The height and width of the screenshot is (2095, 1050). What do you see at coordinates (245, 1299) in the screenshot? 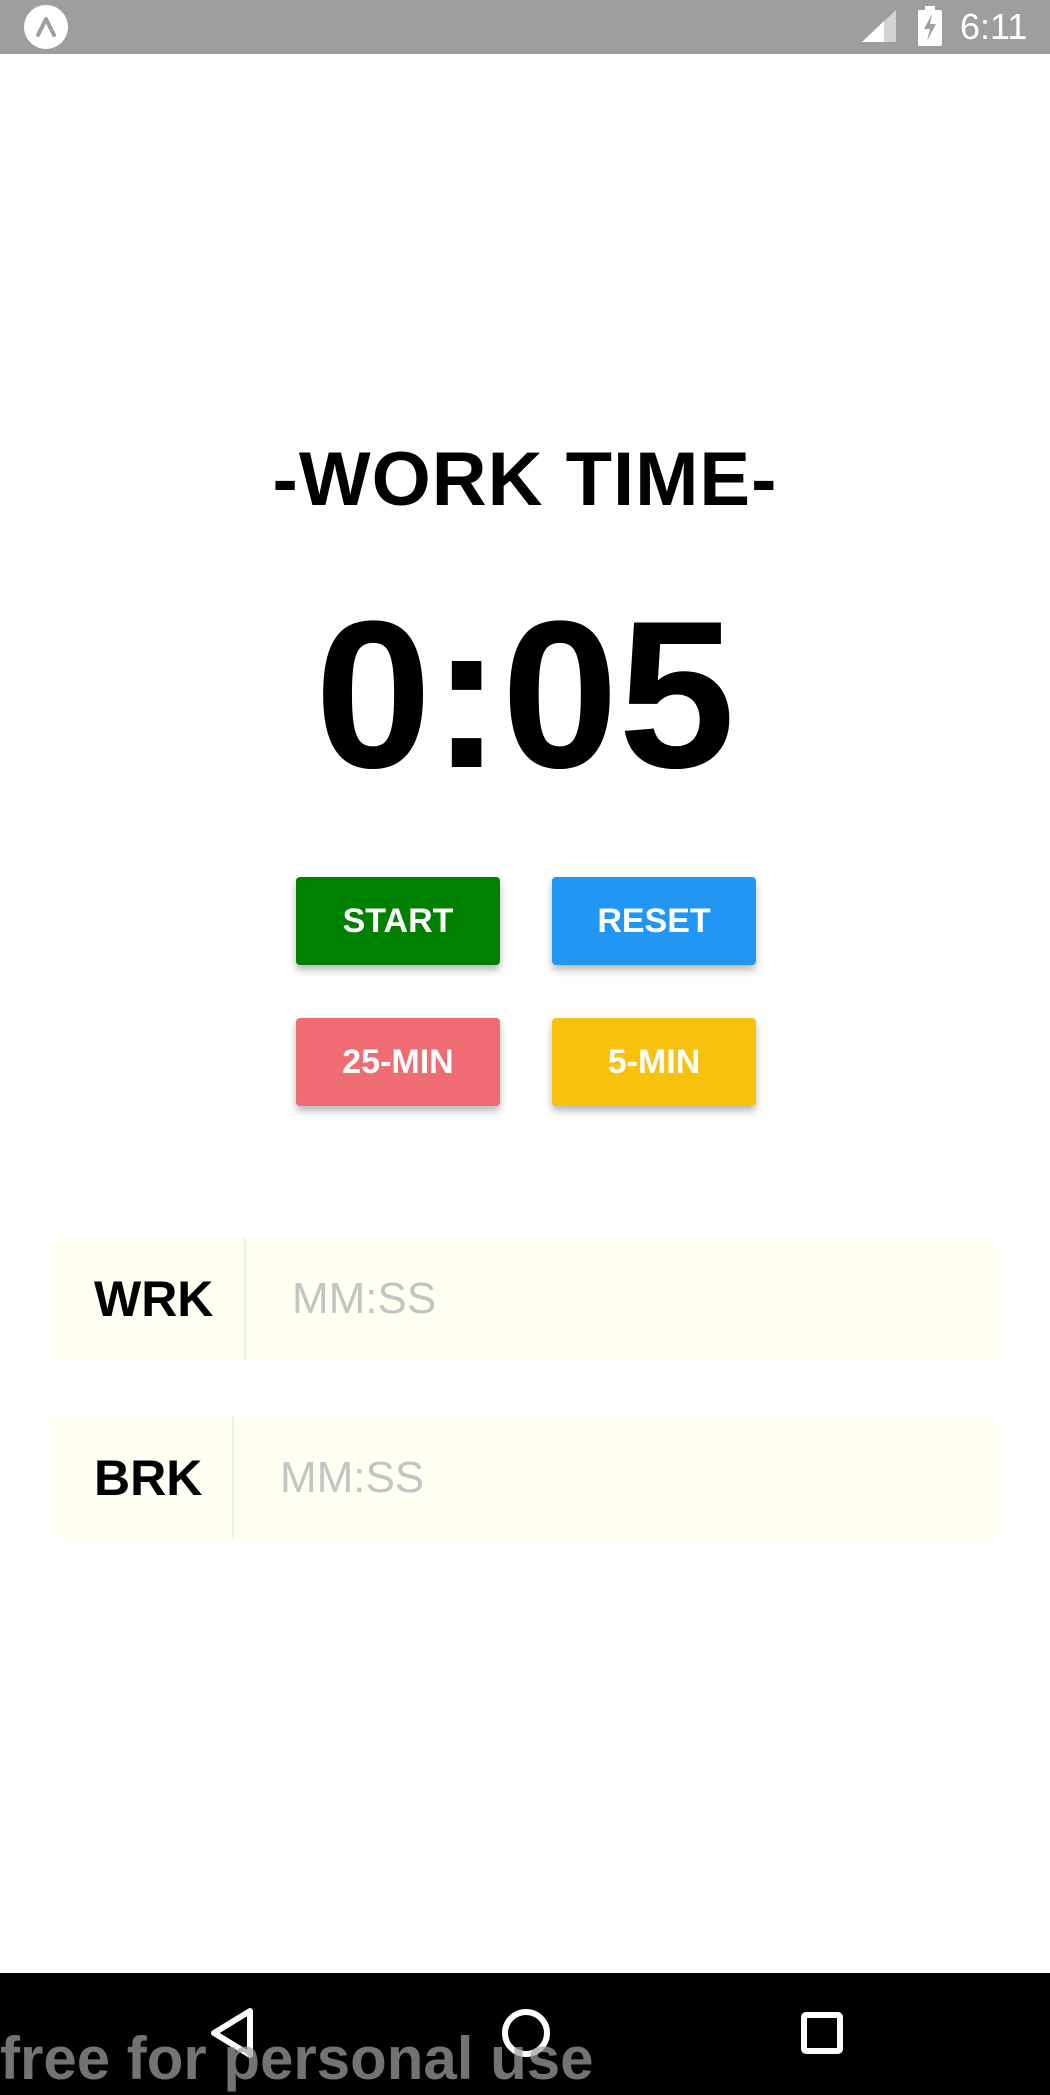
I see `work-time-divider` at bounding box center [245, 1299].